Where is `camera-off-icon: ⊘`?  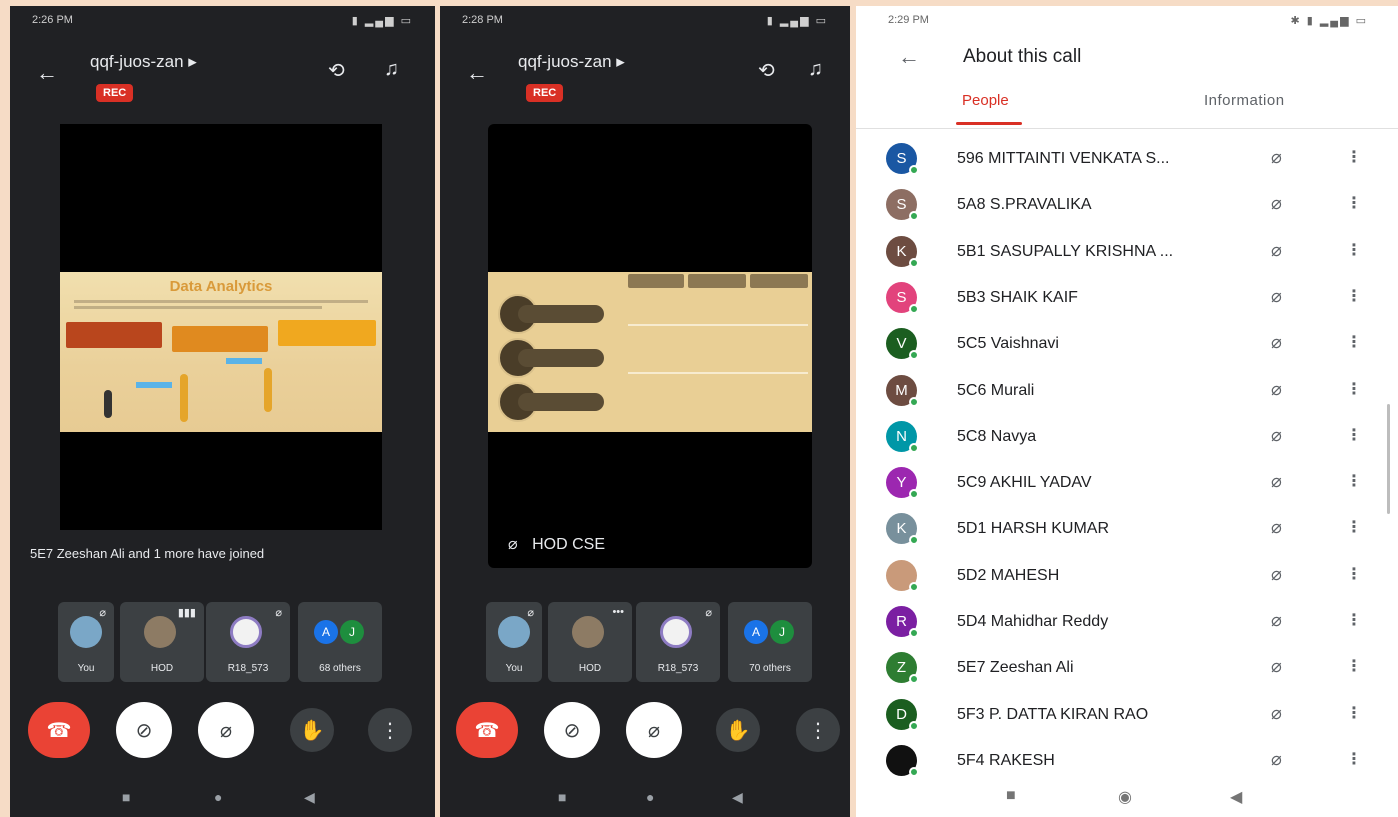 camera-off-icon: ⊘ is located at coordinates (572, 730).